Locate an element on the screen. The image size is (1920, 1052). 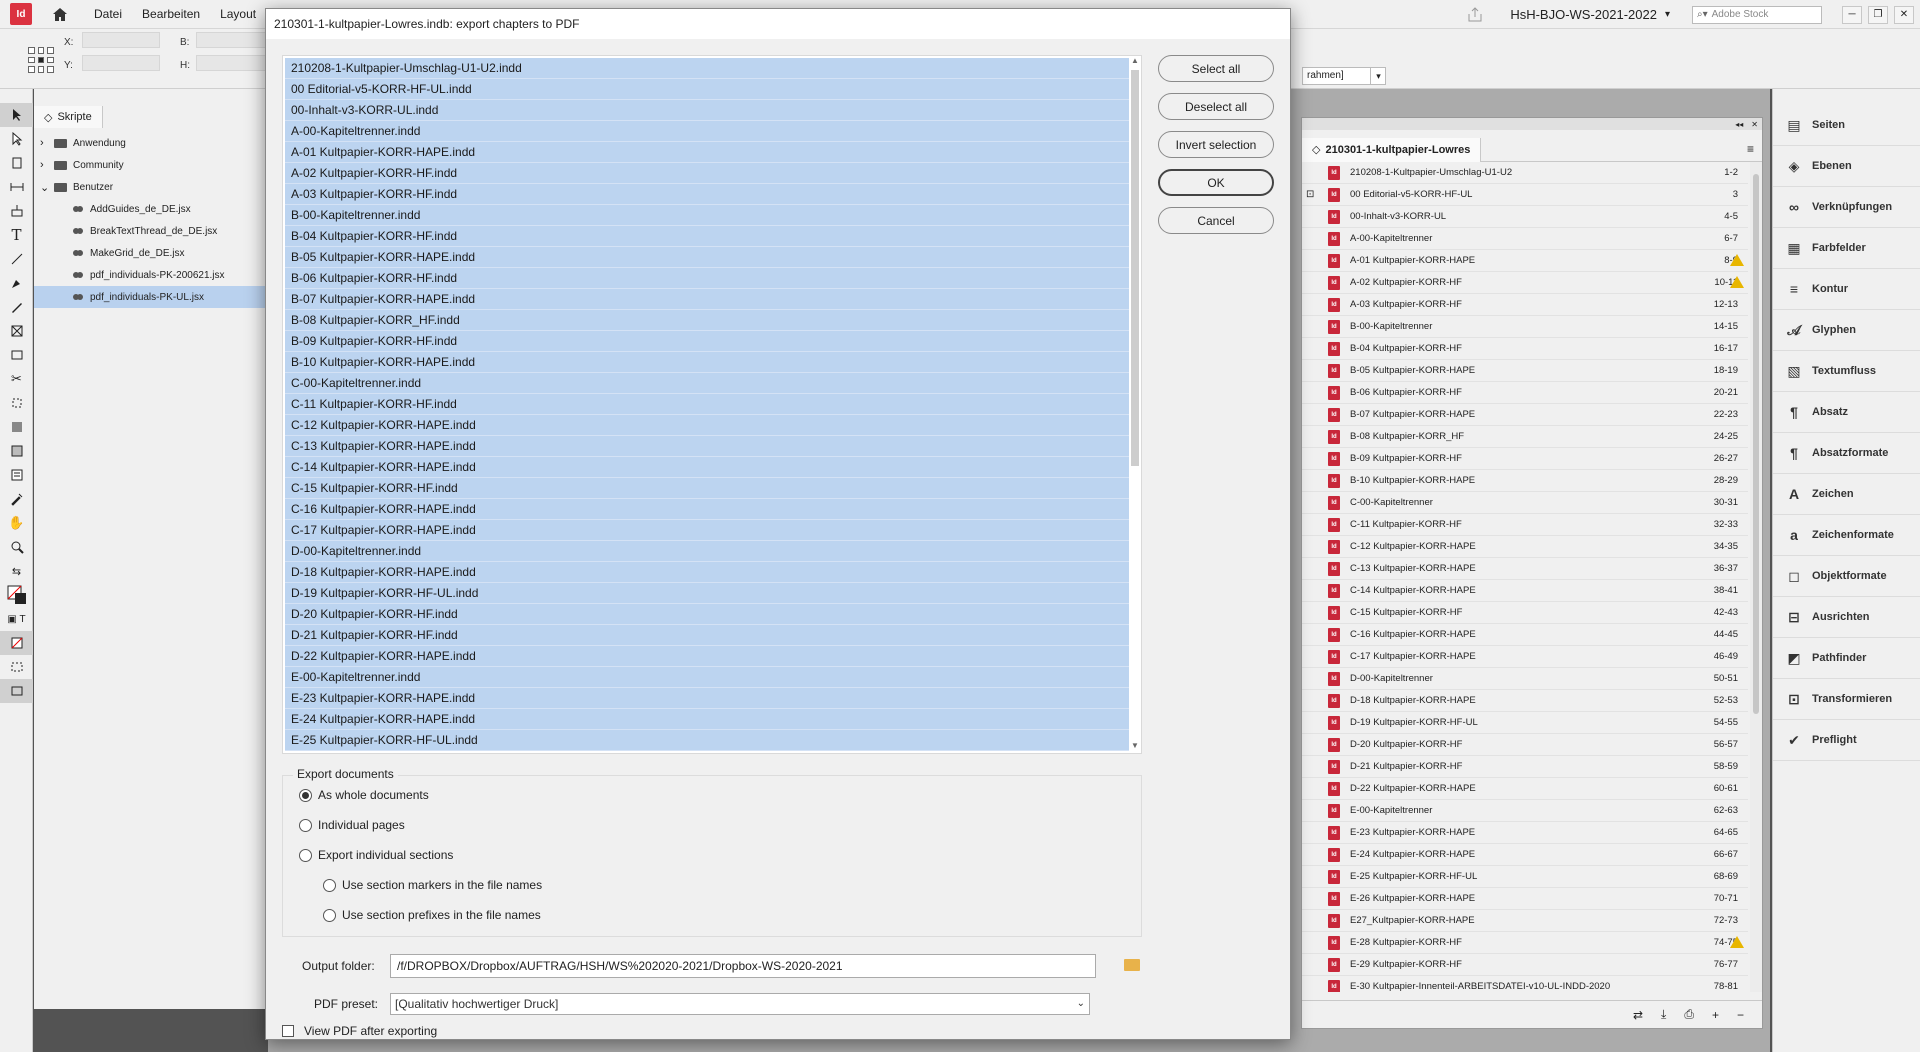
y-field is located at coordinates (121, 63).